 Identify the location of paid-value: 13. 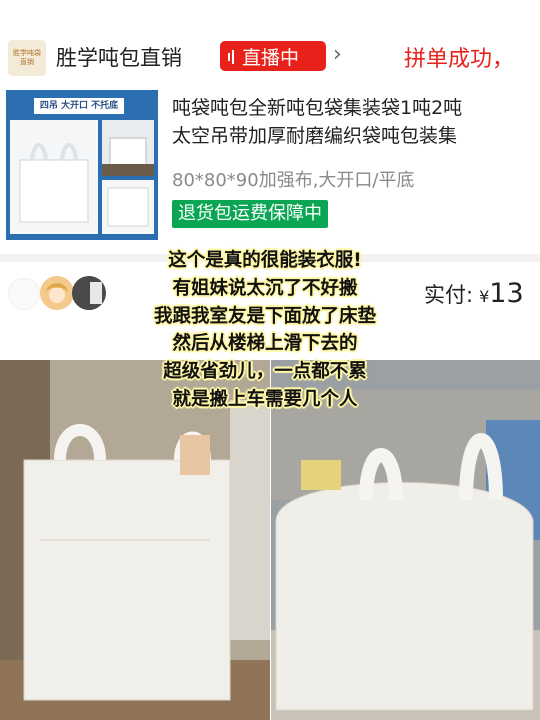
(506, 293).